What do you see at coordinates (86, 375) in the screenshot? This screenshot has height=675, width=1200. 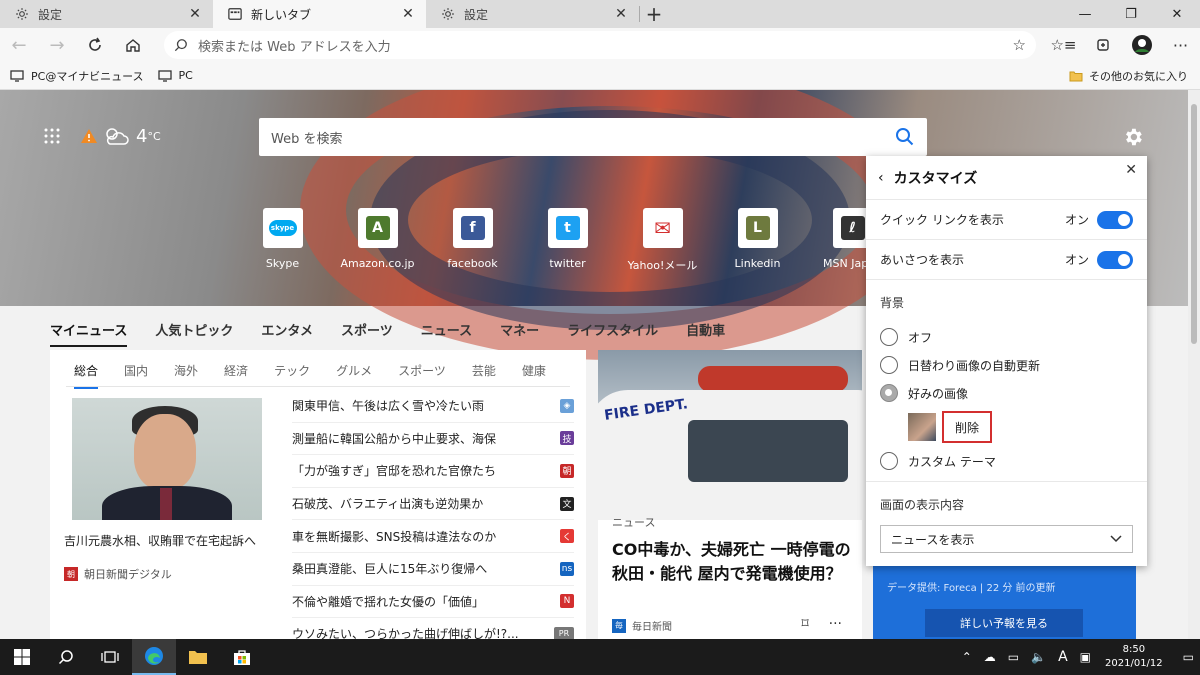 I see `sub-nav-item: 総合` at bounding box center [86, 375].